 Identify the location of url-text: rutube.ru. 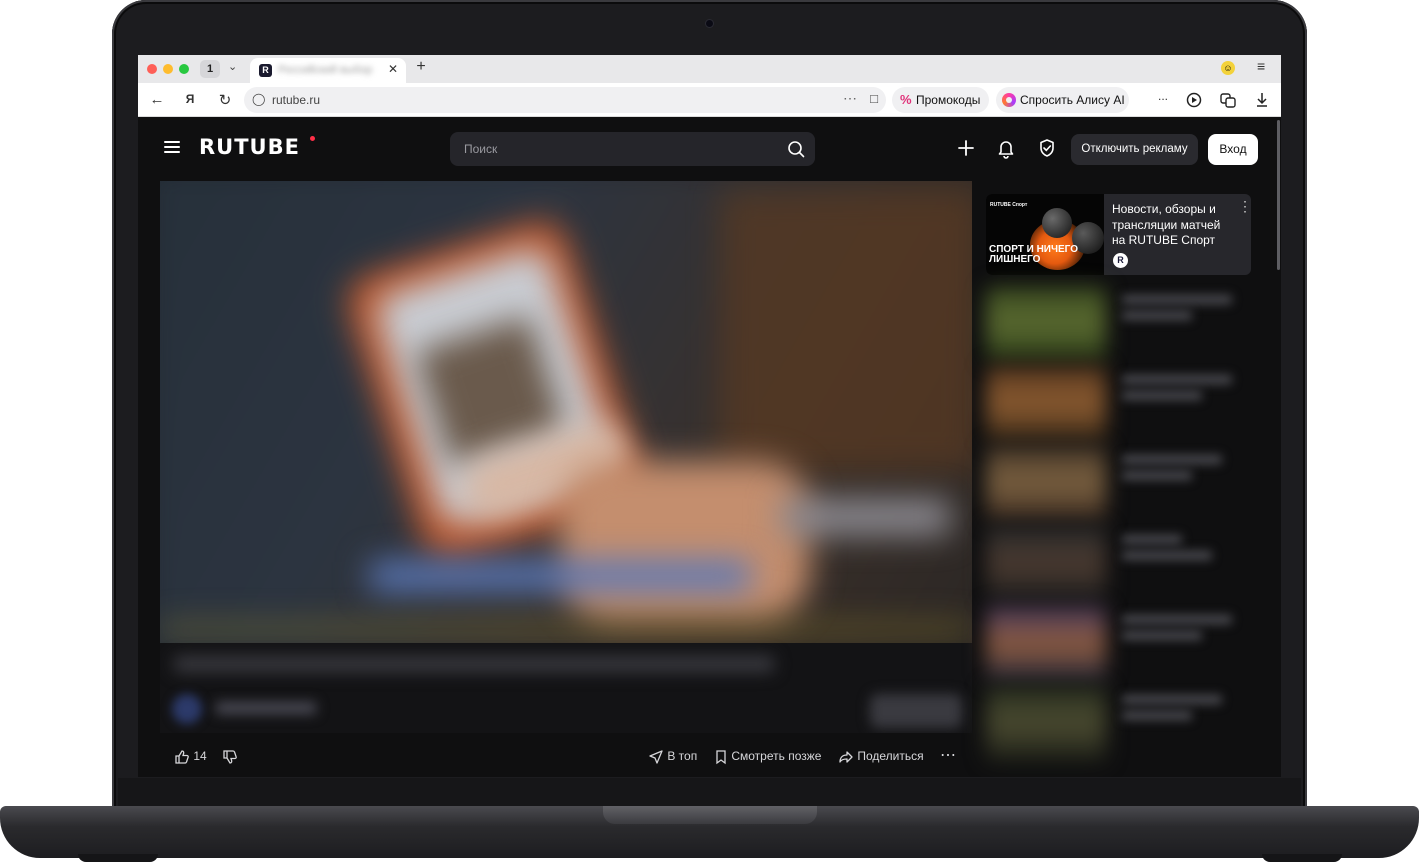
(296, 100).